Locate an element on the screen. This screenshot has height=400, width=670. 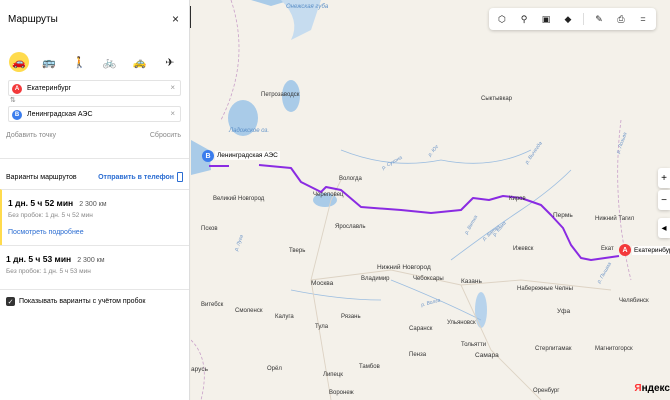
map-label: Череповец is located at coordinates (328, 195).